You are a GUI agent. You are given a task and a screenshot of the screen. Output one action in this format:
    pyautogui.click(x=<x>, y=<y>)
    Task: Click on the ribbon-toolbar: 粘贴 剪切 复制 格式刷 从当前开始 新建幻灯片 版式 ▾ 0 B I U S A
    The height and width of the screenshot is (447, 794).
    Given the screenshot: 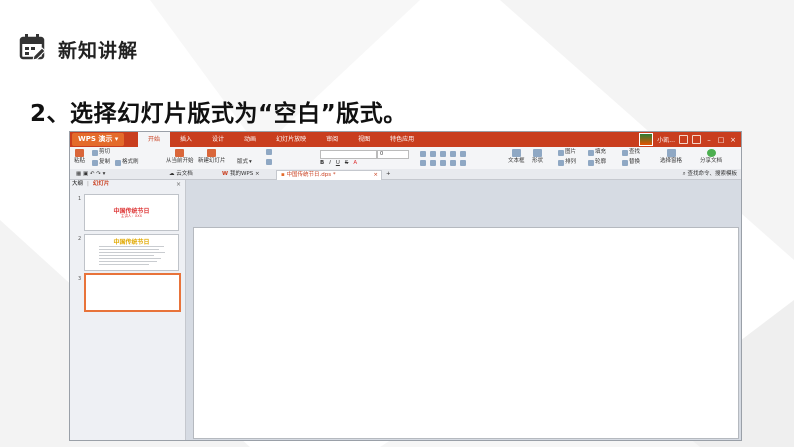 What is the action you would take?
    pyautogui.click(x=405, y=158)
    